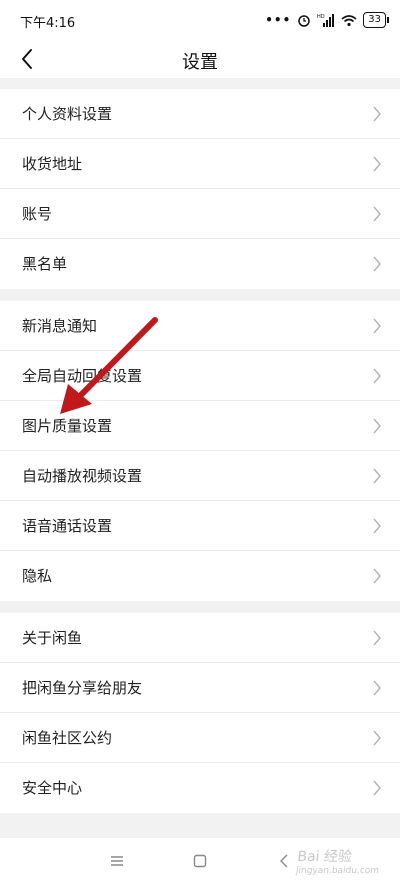  I want to click on nav-bar: 设置, so click(200, 59).